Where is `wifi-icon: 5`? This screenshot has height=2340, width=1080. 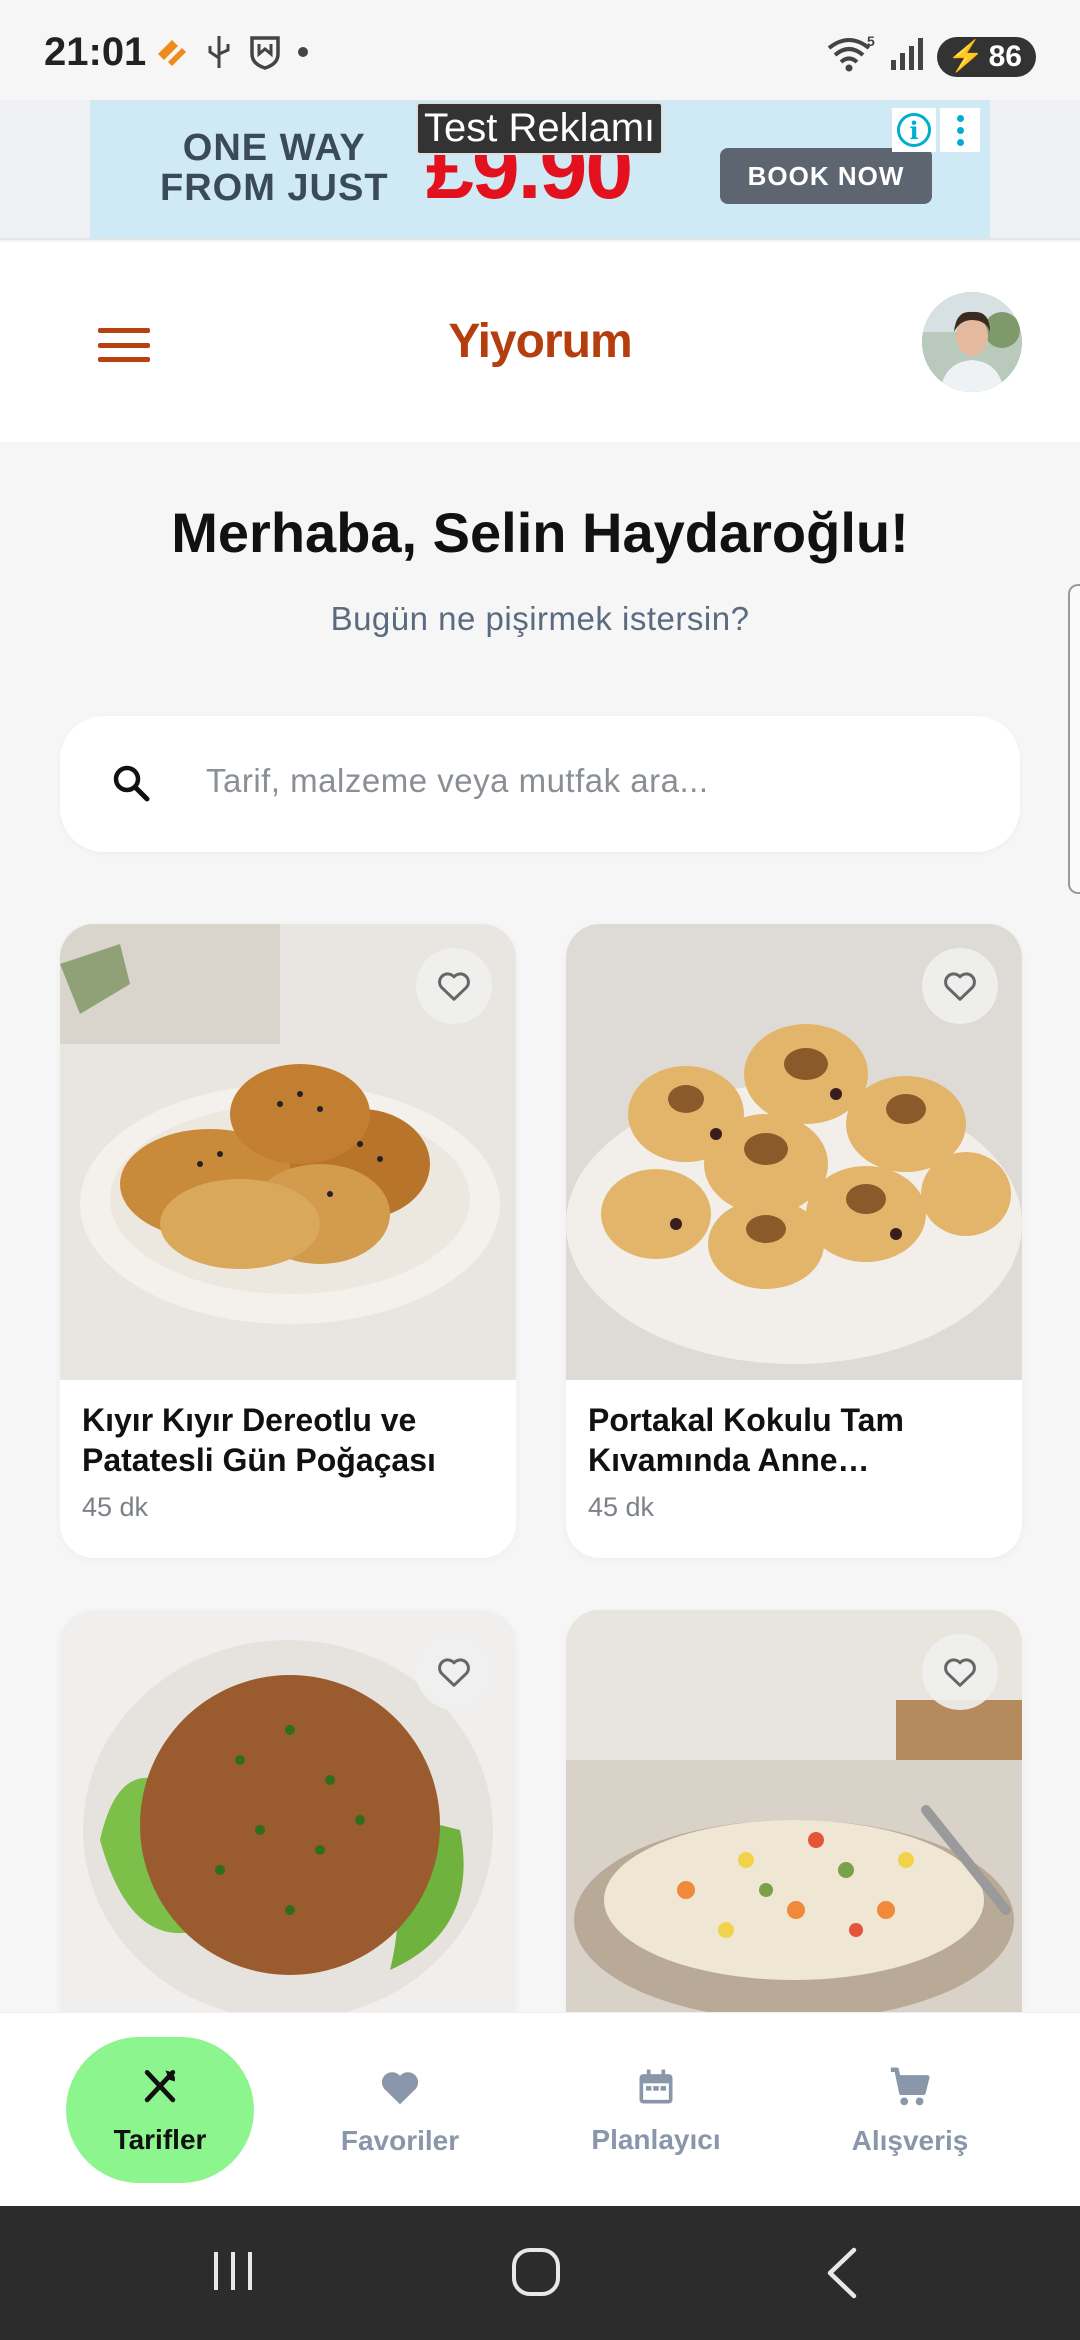
wifi-icon: 5 is located at coordinates (851, 56).